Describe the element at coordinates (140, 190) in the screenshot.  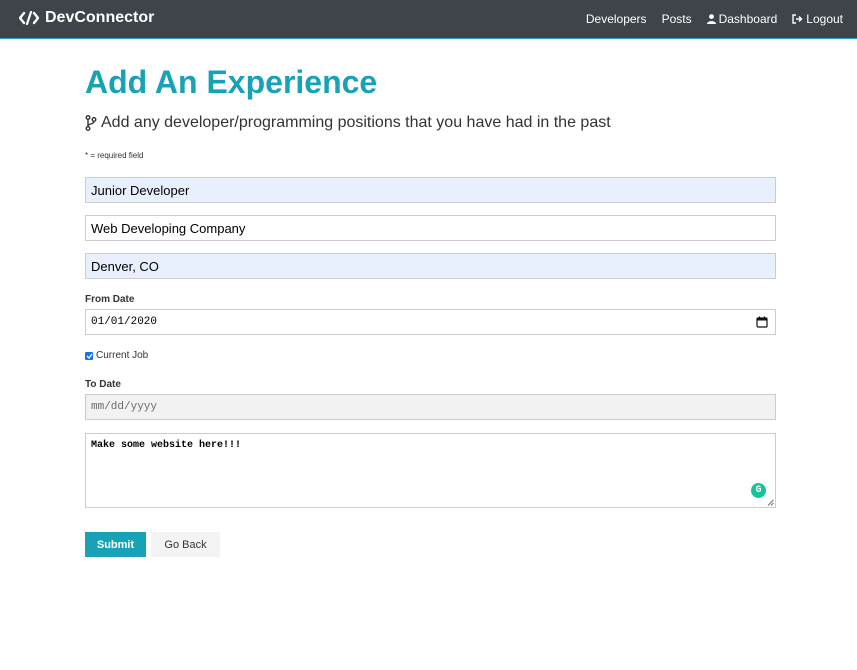
I see `job-title-value: Junior Developer` at that location.